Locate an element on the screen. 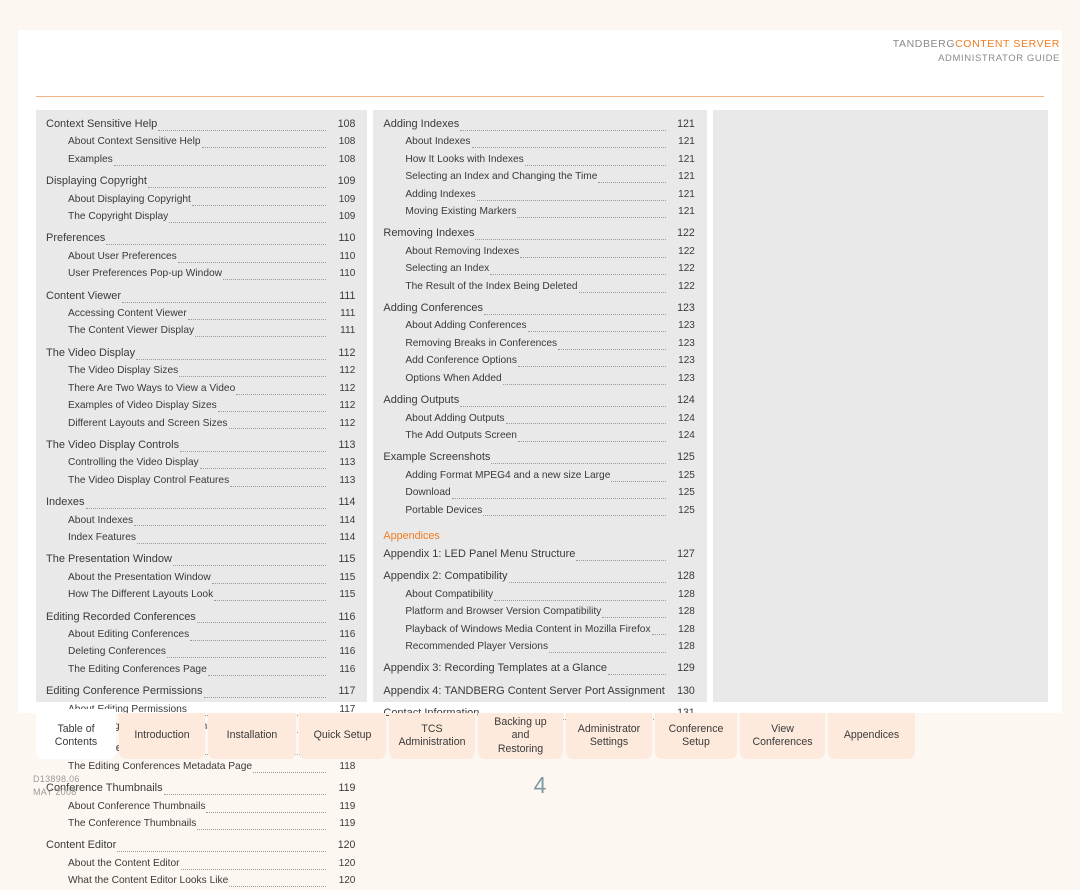 The width and height of the screenshot is (1080, 890). toc-entry: The Presentation Window 115 is located at coordinates (200, 559).